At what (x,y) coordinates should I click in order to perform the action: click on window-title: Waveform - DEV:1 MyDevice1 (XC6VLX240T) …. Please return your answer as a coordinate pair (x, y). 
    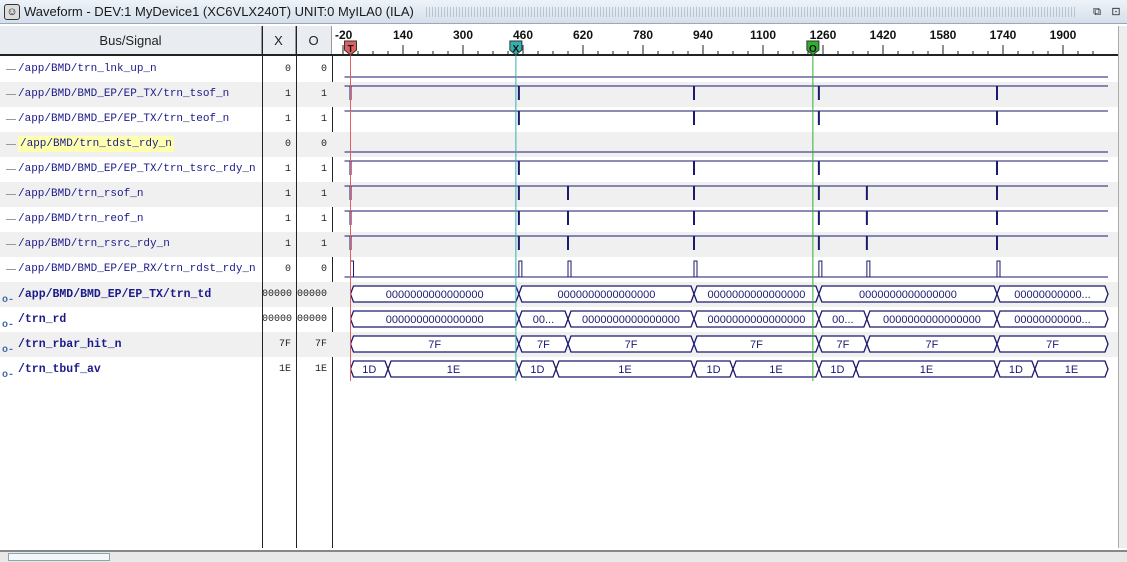
    Looking at the image, I should click on (219, 11).